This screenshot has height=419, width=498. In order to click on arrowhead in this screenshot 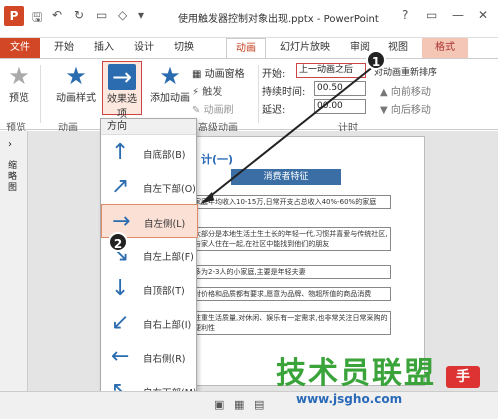, I will do `click(207, 198)`.